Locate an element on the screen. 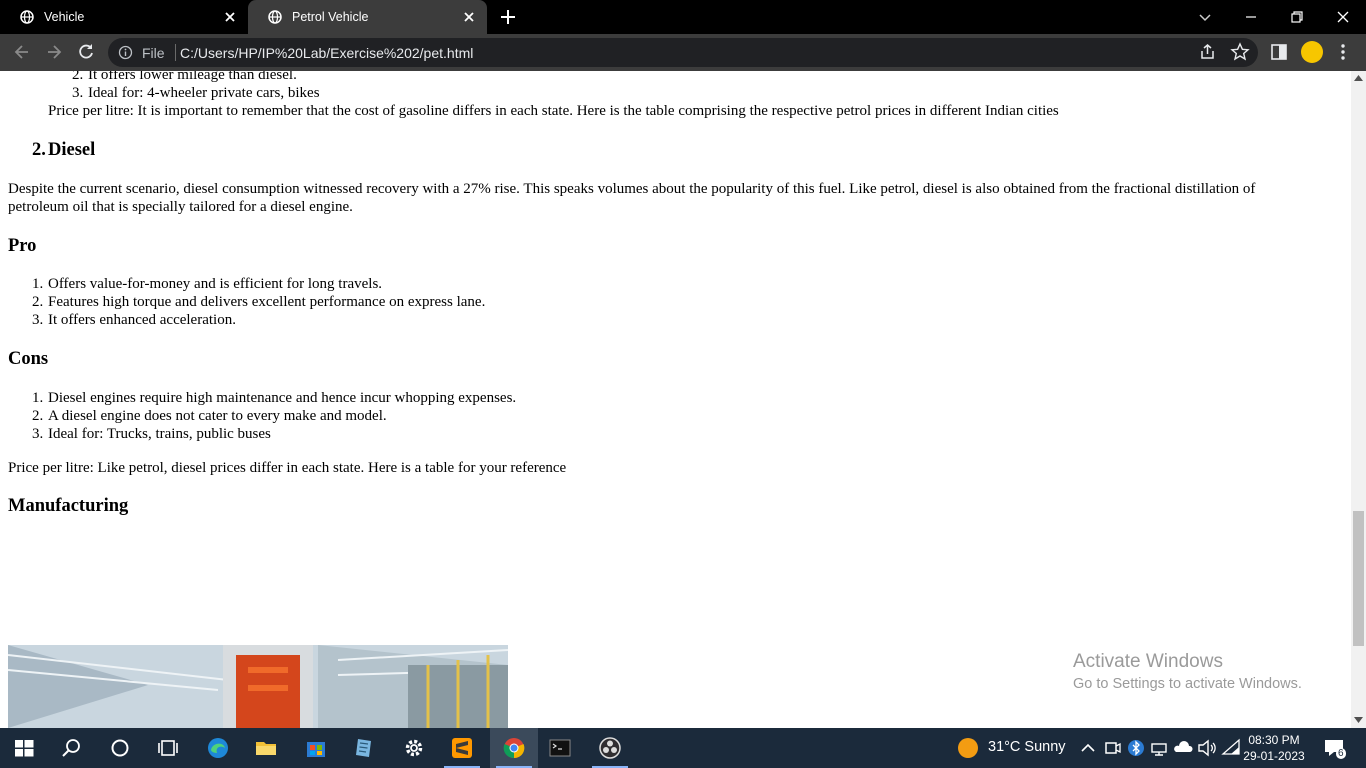 The width and height of the screenshot is (1366, 768). tab-petrol-vehicle: Petrol Vehicle is located at coordinates (367, 17).